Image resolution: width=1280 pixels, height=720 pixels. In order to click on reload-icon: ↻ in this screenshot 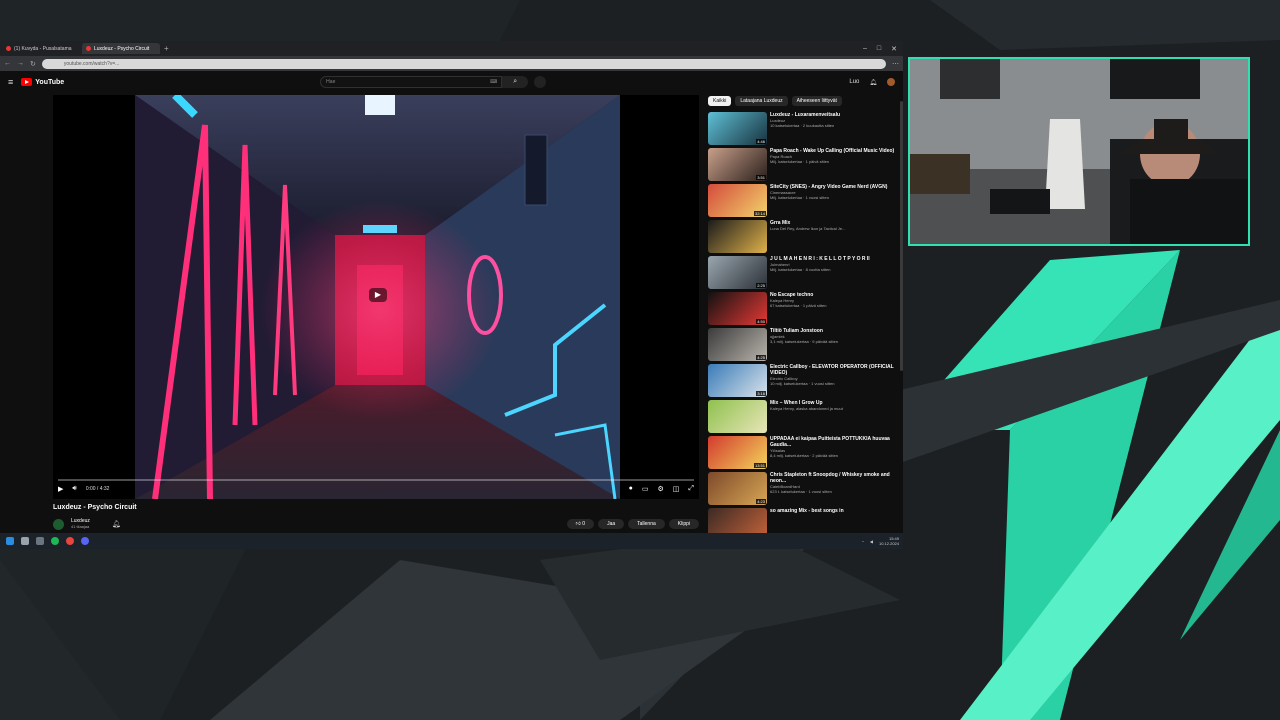, I will do `click(33, 64)`.